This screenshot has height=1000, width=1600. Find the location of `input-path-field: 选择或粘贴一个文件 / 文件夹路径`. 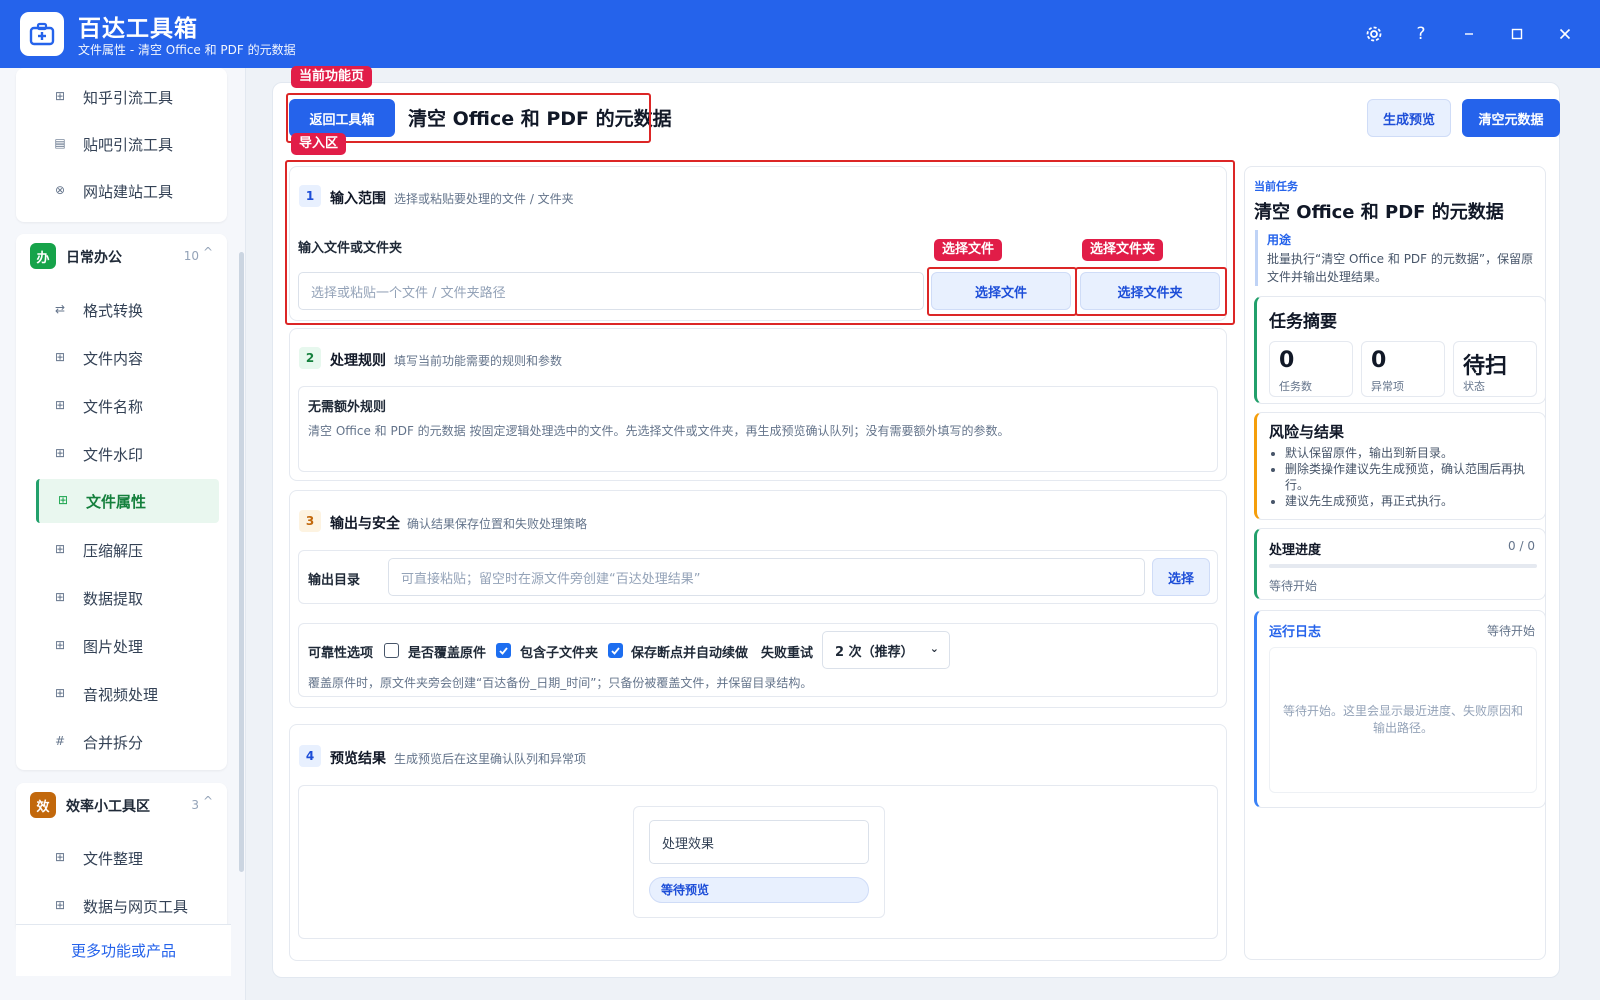

input-path-field: 选择或粘贴一个文件 / 文件夹路径 is located at coordinates (611, 291).